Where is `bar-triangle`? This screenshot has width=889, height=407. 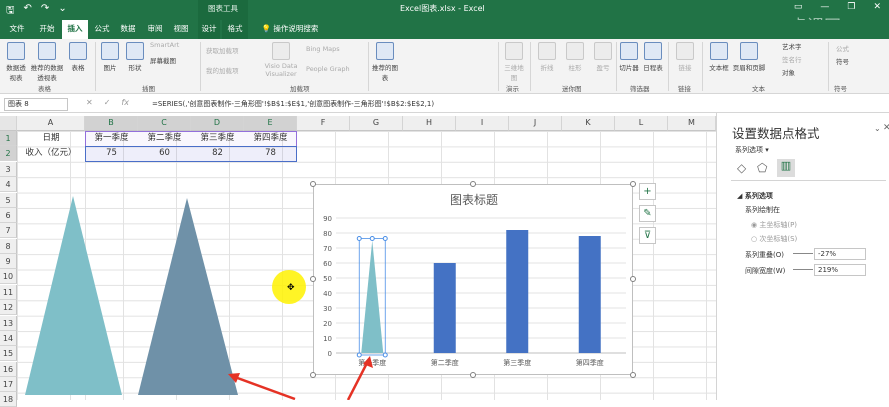
bar-triangle is located at coordinates (372, 297).